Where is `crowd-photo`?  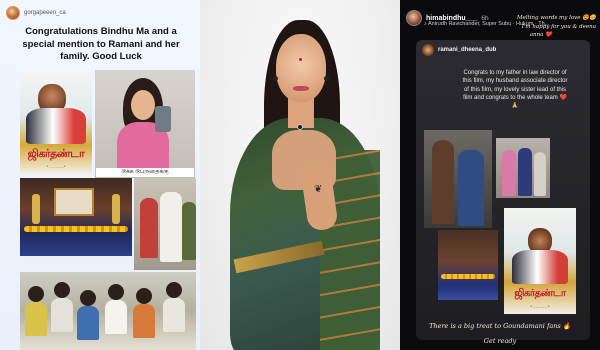 crowd-photo is located at coordinates (108, 311).